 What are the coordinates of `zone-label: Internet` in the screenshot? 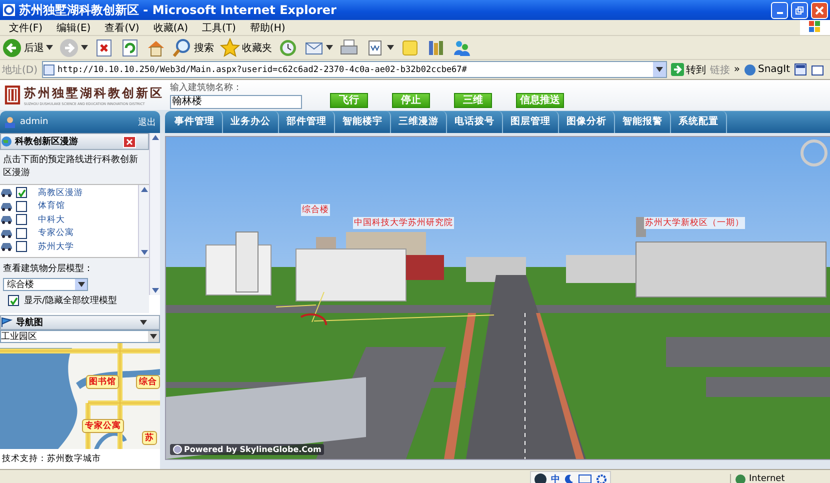 It's located at (767, 478).